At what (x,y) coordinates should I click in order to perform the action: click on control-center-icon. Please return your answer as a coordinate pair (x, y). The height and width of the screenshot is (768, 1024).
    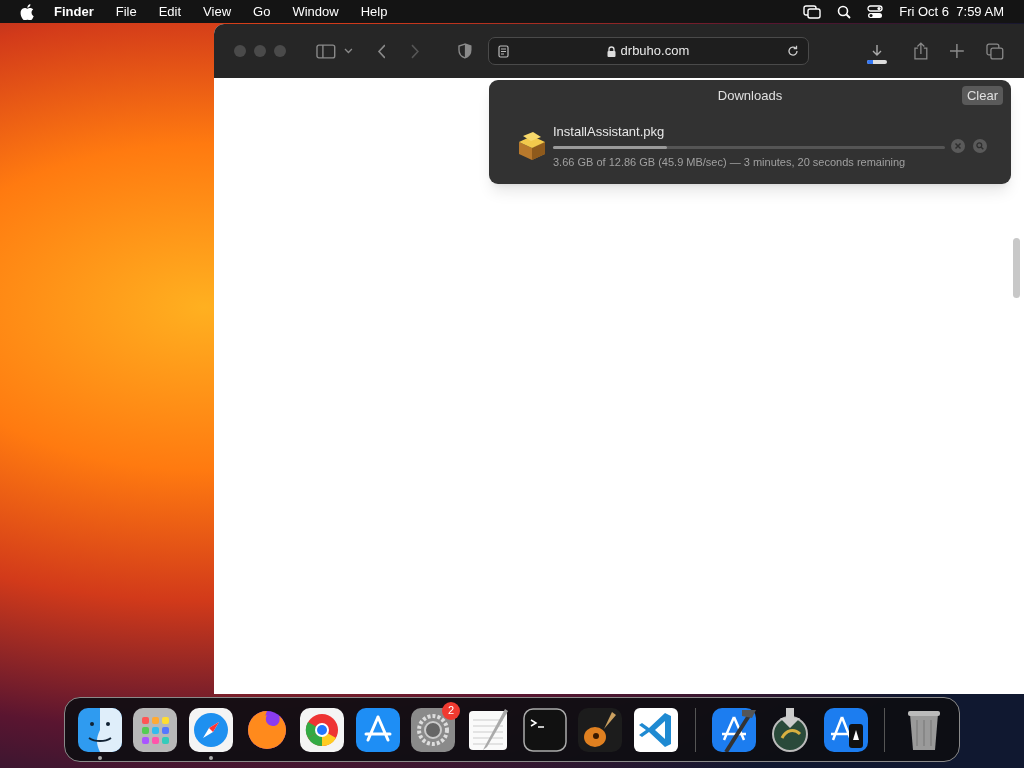
    Looking at the image, I should click on (875, 11).